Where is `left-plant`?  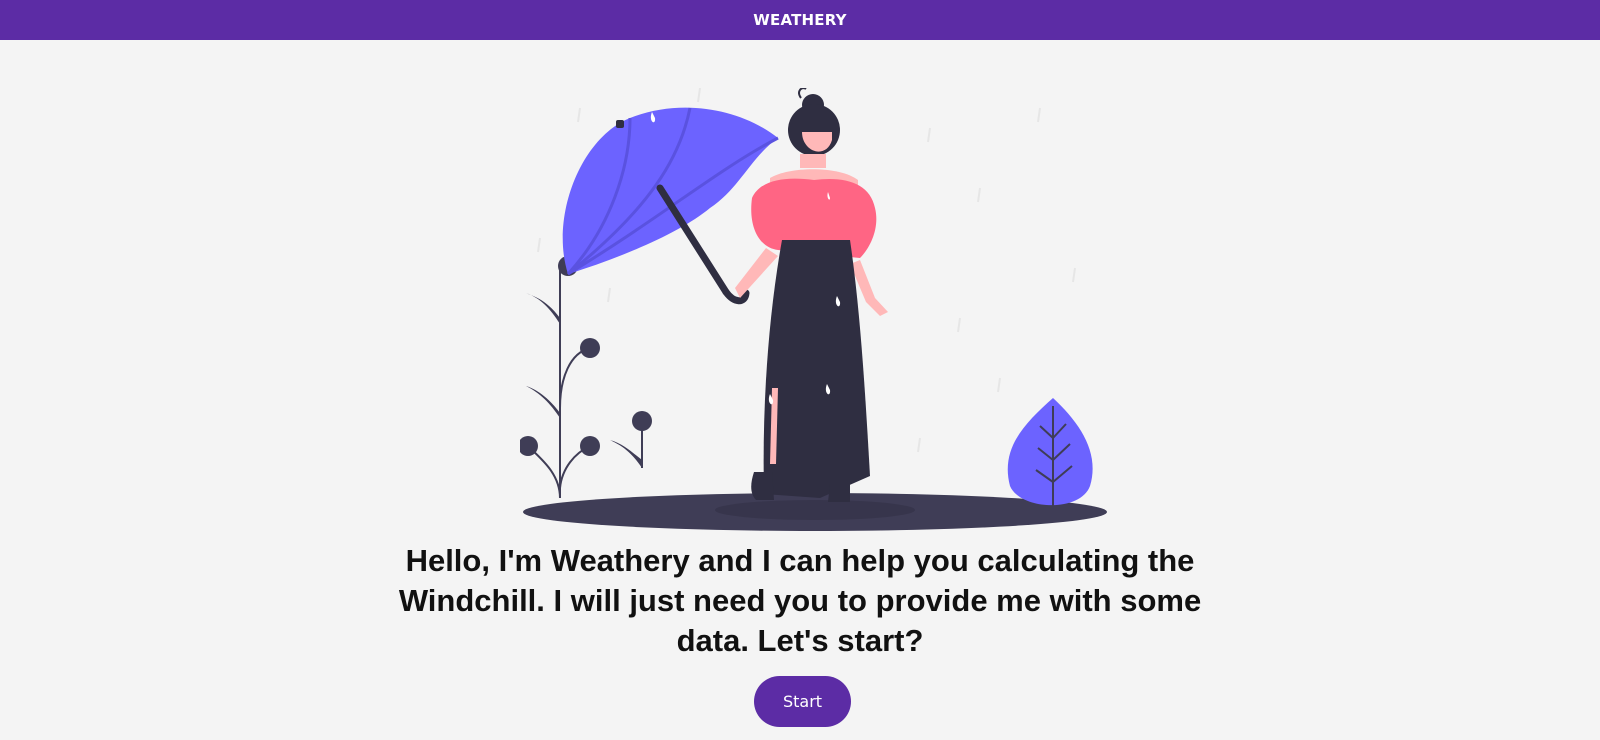
left-plant is located at coordinates (586, 377).